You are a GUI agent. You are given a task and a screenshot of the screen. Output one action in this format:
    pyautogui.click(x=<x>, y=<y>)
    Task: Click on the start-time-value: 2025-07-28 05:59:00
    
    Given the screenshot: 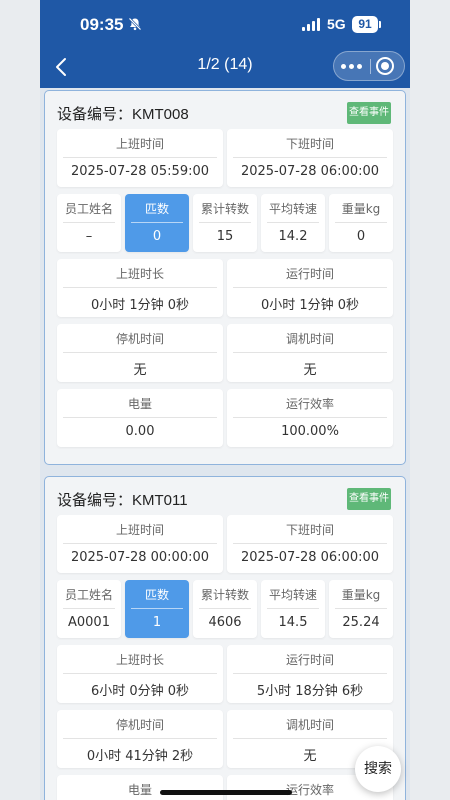 What is the action you would take?
    pyautogui.click(x=140, y=171)
    